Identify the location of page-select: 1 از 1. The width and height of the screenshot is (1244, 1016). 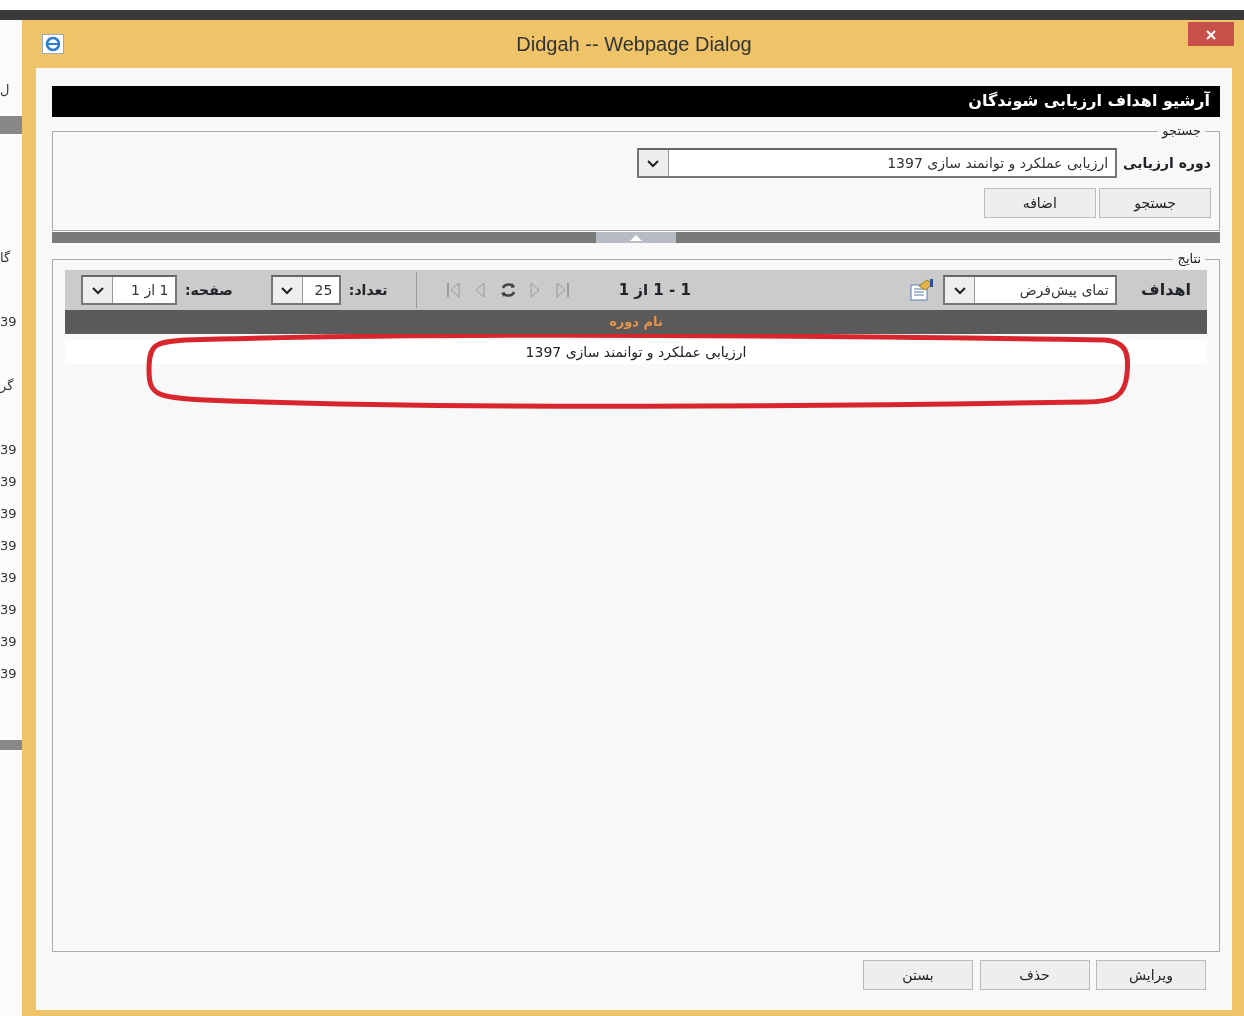
(129, 290).